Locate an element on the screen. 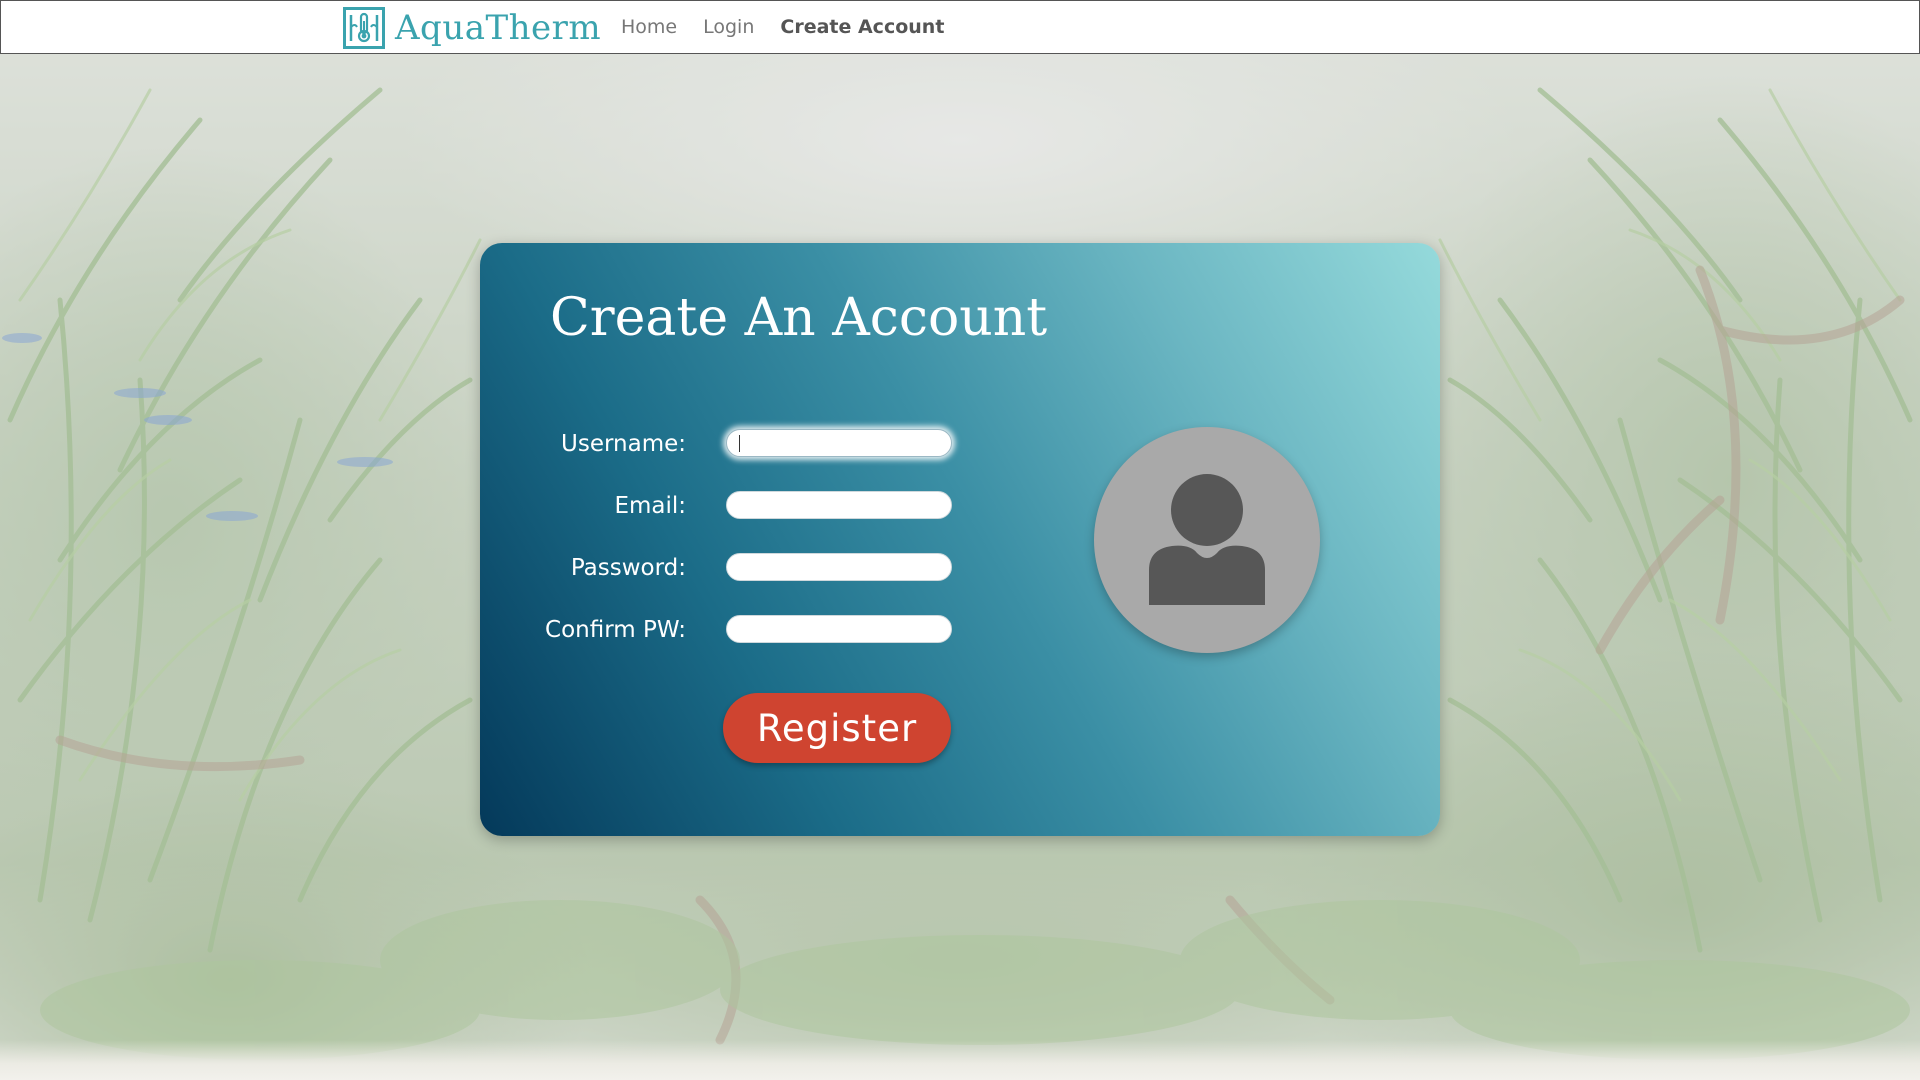  brand: AquaTherm is located at coordinates (472, 28).